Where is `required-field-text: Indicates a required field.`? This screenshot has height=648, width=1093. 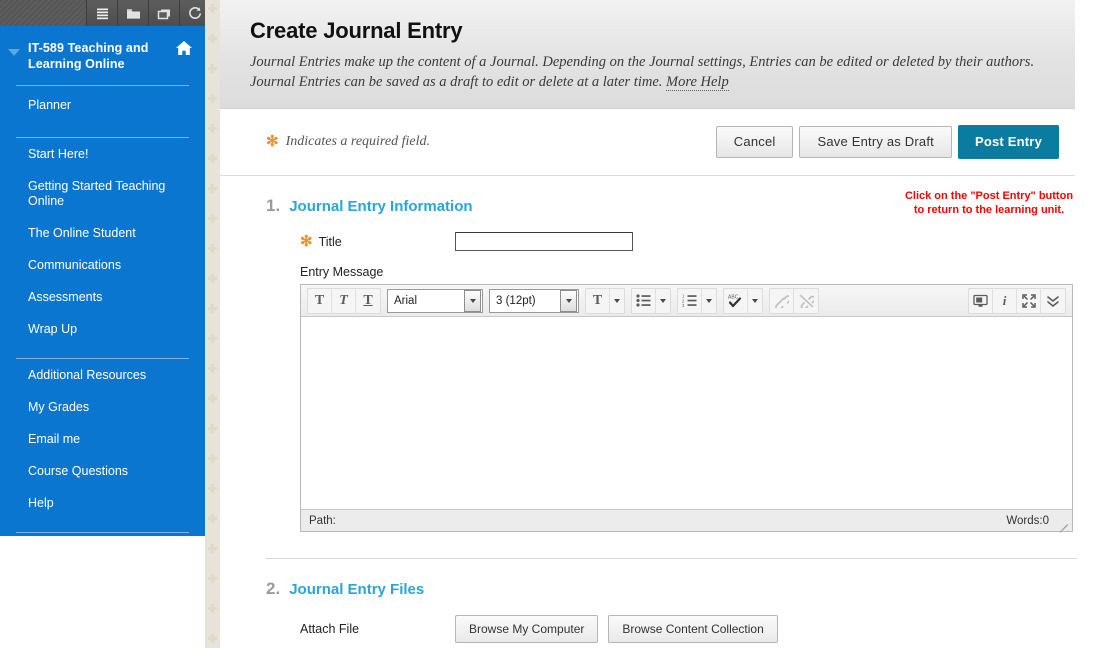 required-field-text: Indicates a required field. is located at coordinates (357, 141).